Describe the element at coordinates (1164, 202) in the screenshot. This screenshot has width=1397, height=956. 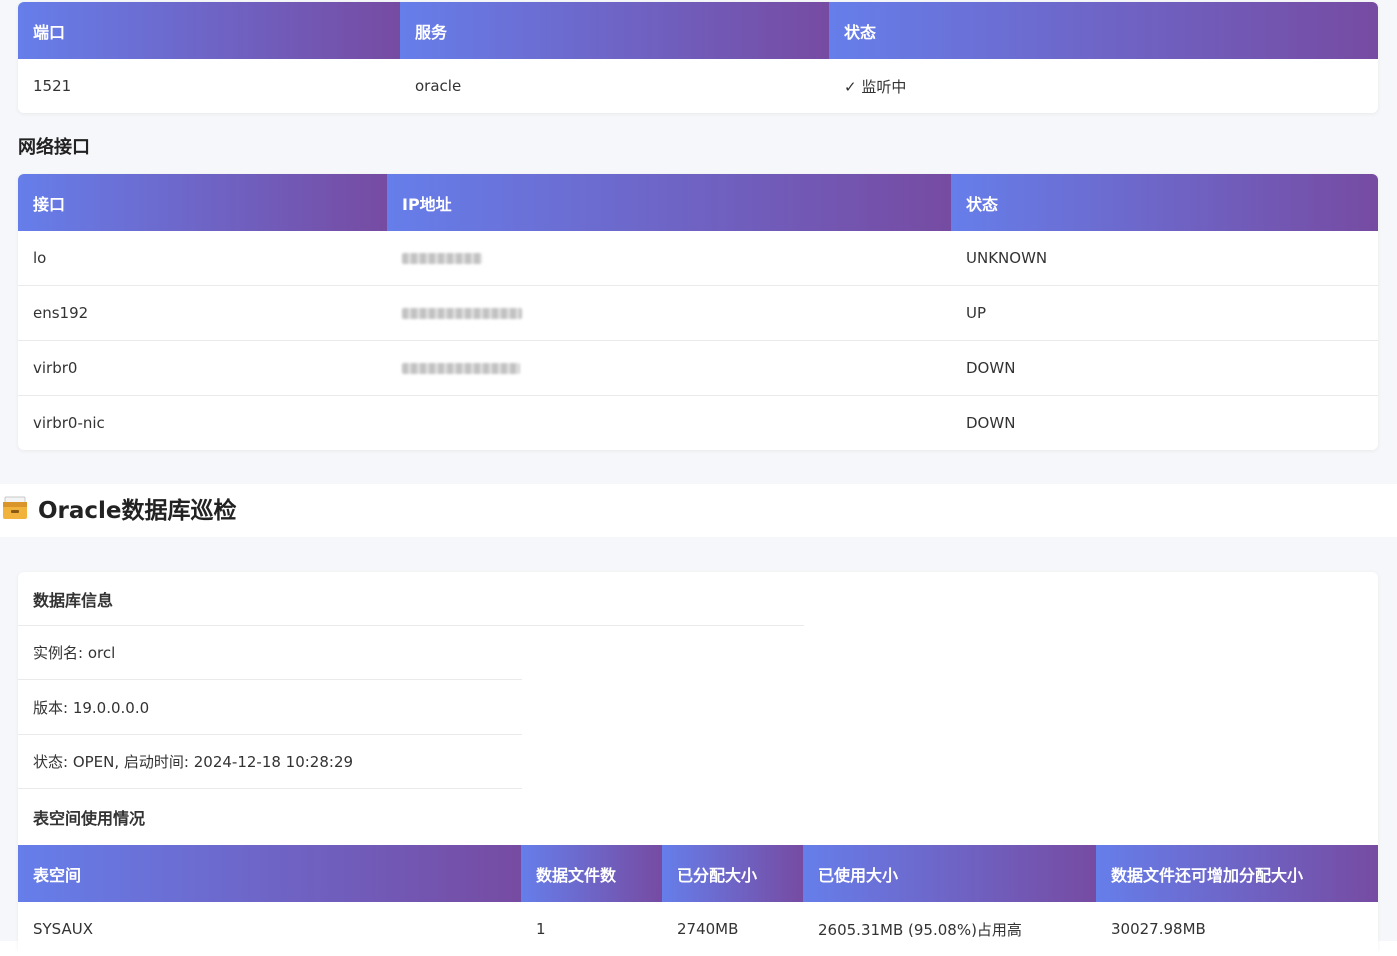
I see `header-iface-status: 状态` at that location.